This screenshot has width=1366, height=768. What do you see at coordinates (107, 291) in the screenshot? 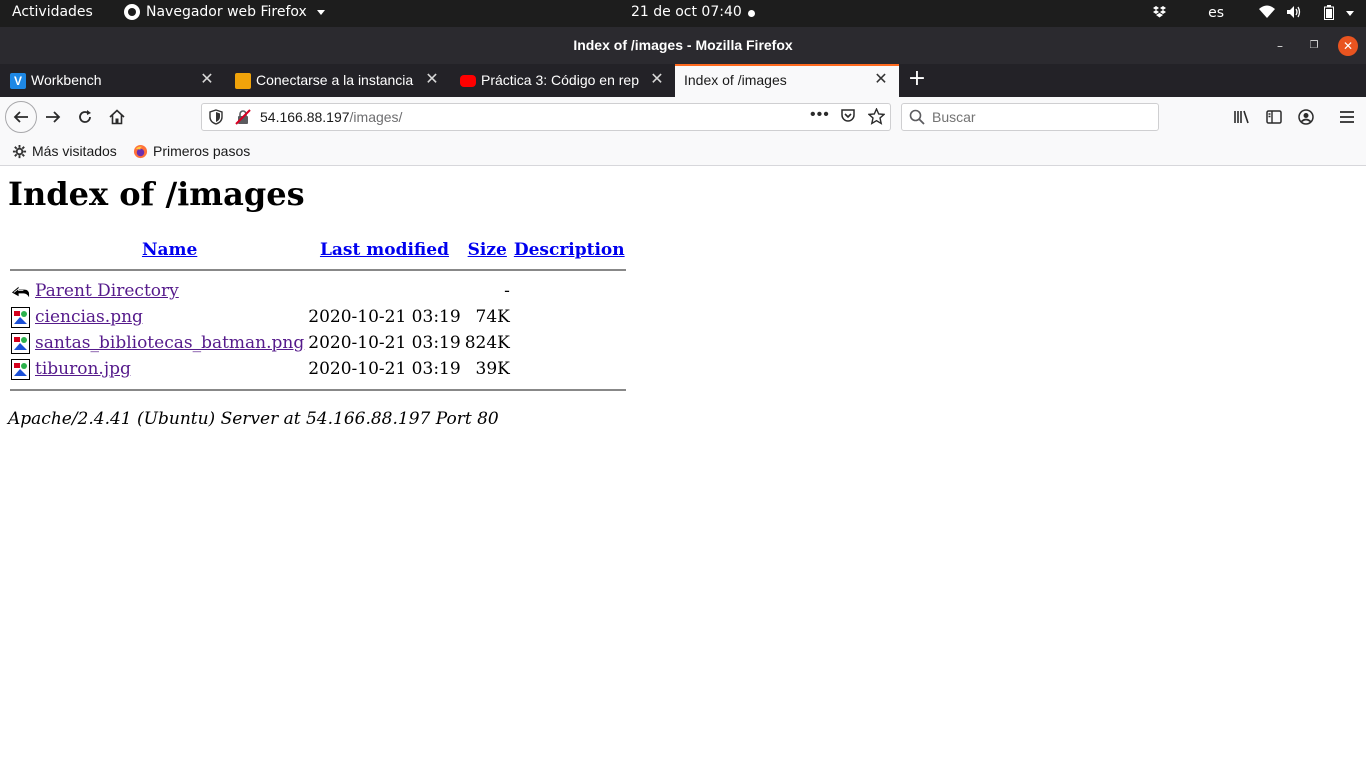
I see `parent-directory-link: Parent Directory` at bounding box center [107, 291].